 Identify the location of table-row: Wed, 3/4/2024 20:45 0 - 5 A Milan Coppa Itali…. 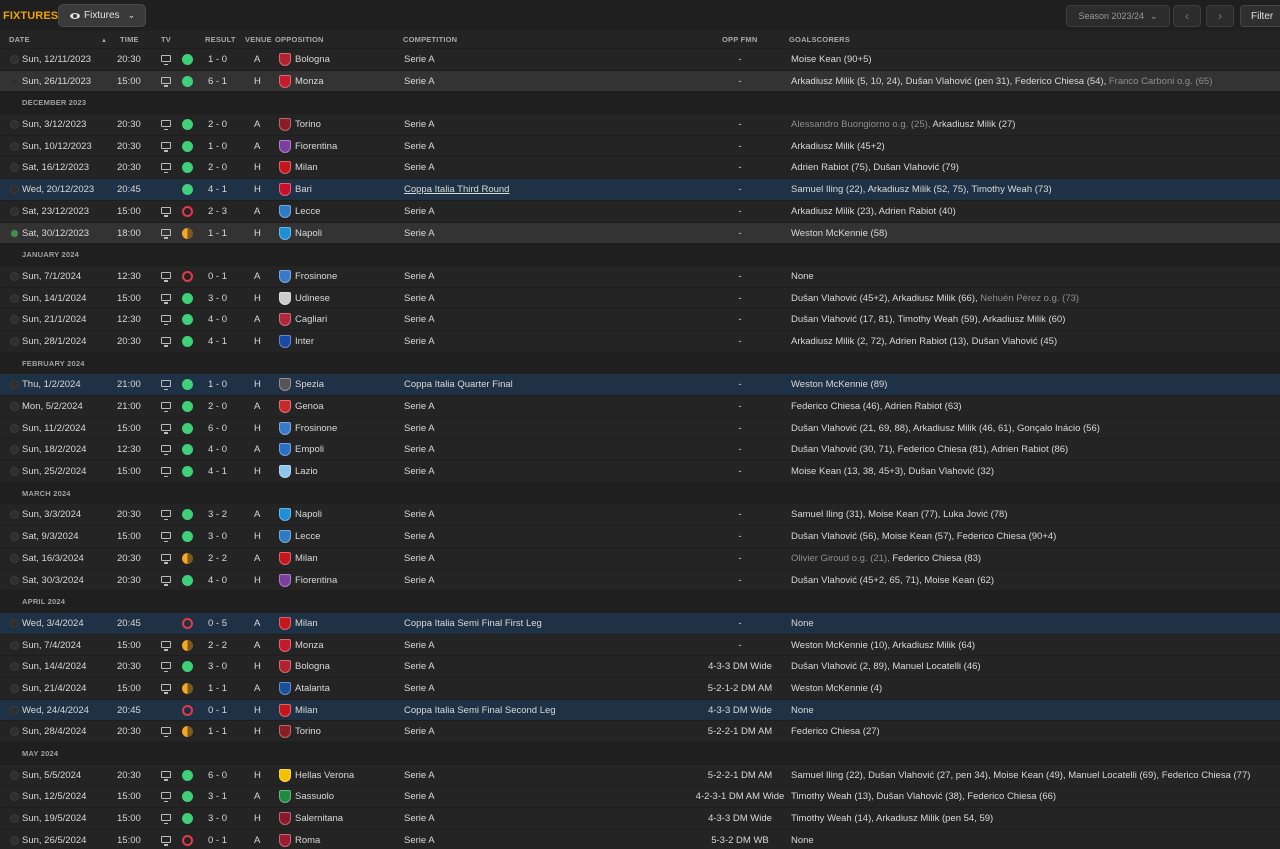
(640, 622).